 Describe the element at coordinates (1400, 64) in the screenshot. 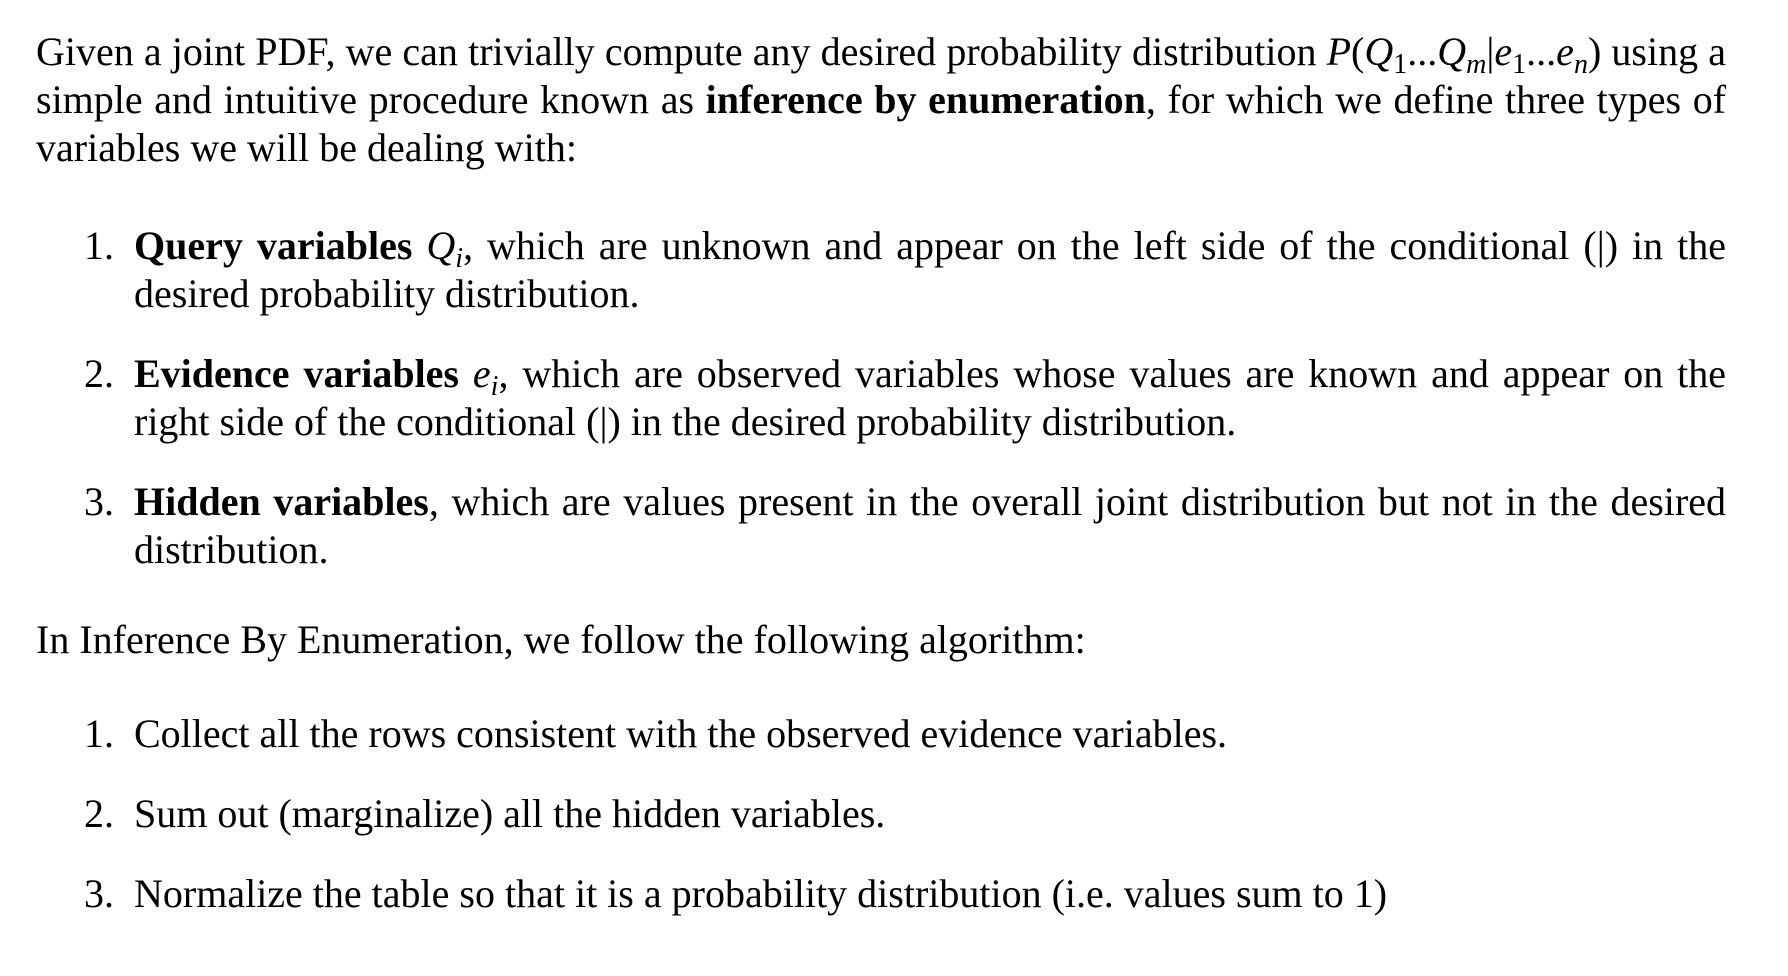

I see `formula-sub-1: 1` at that location.